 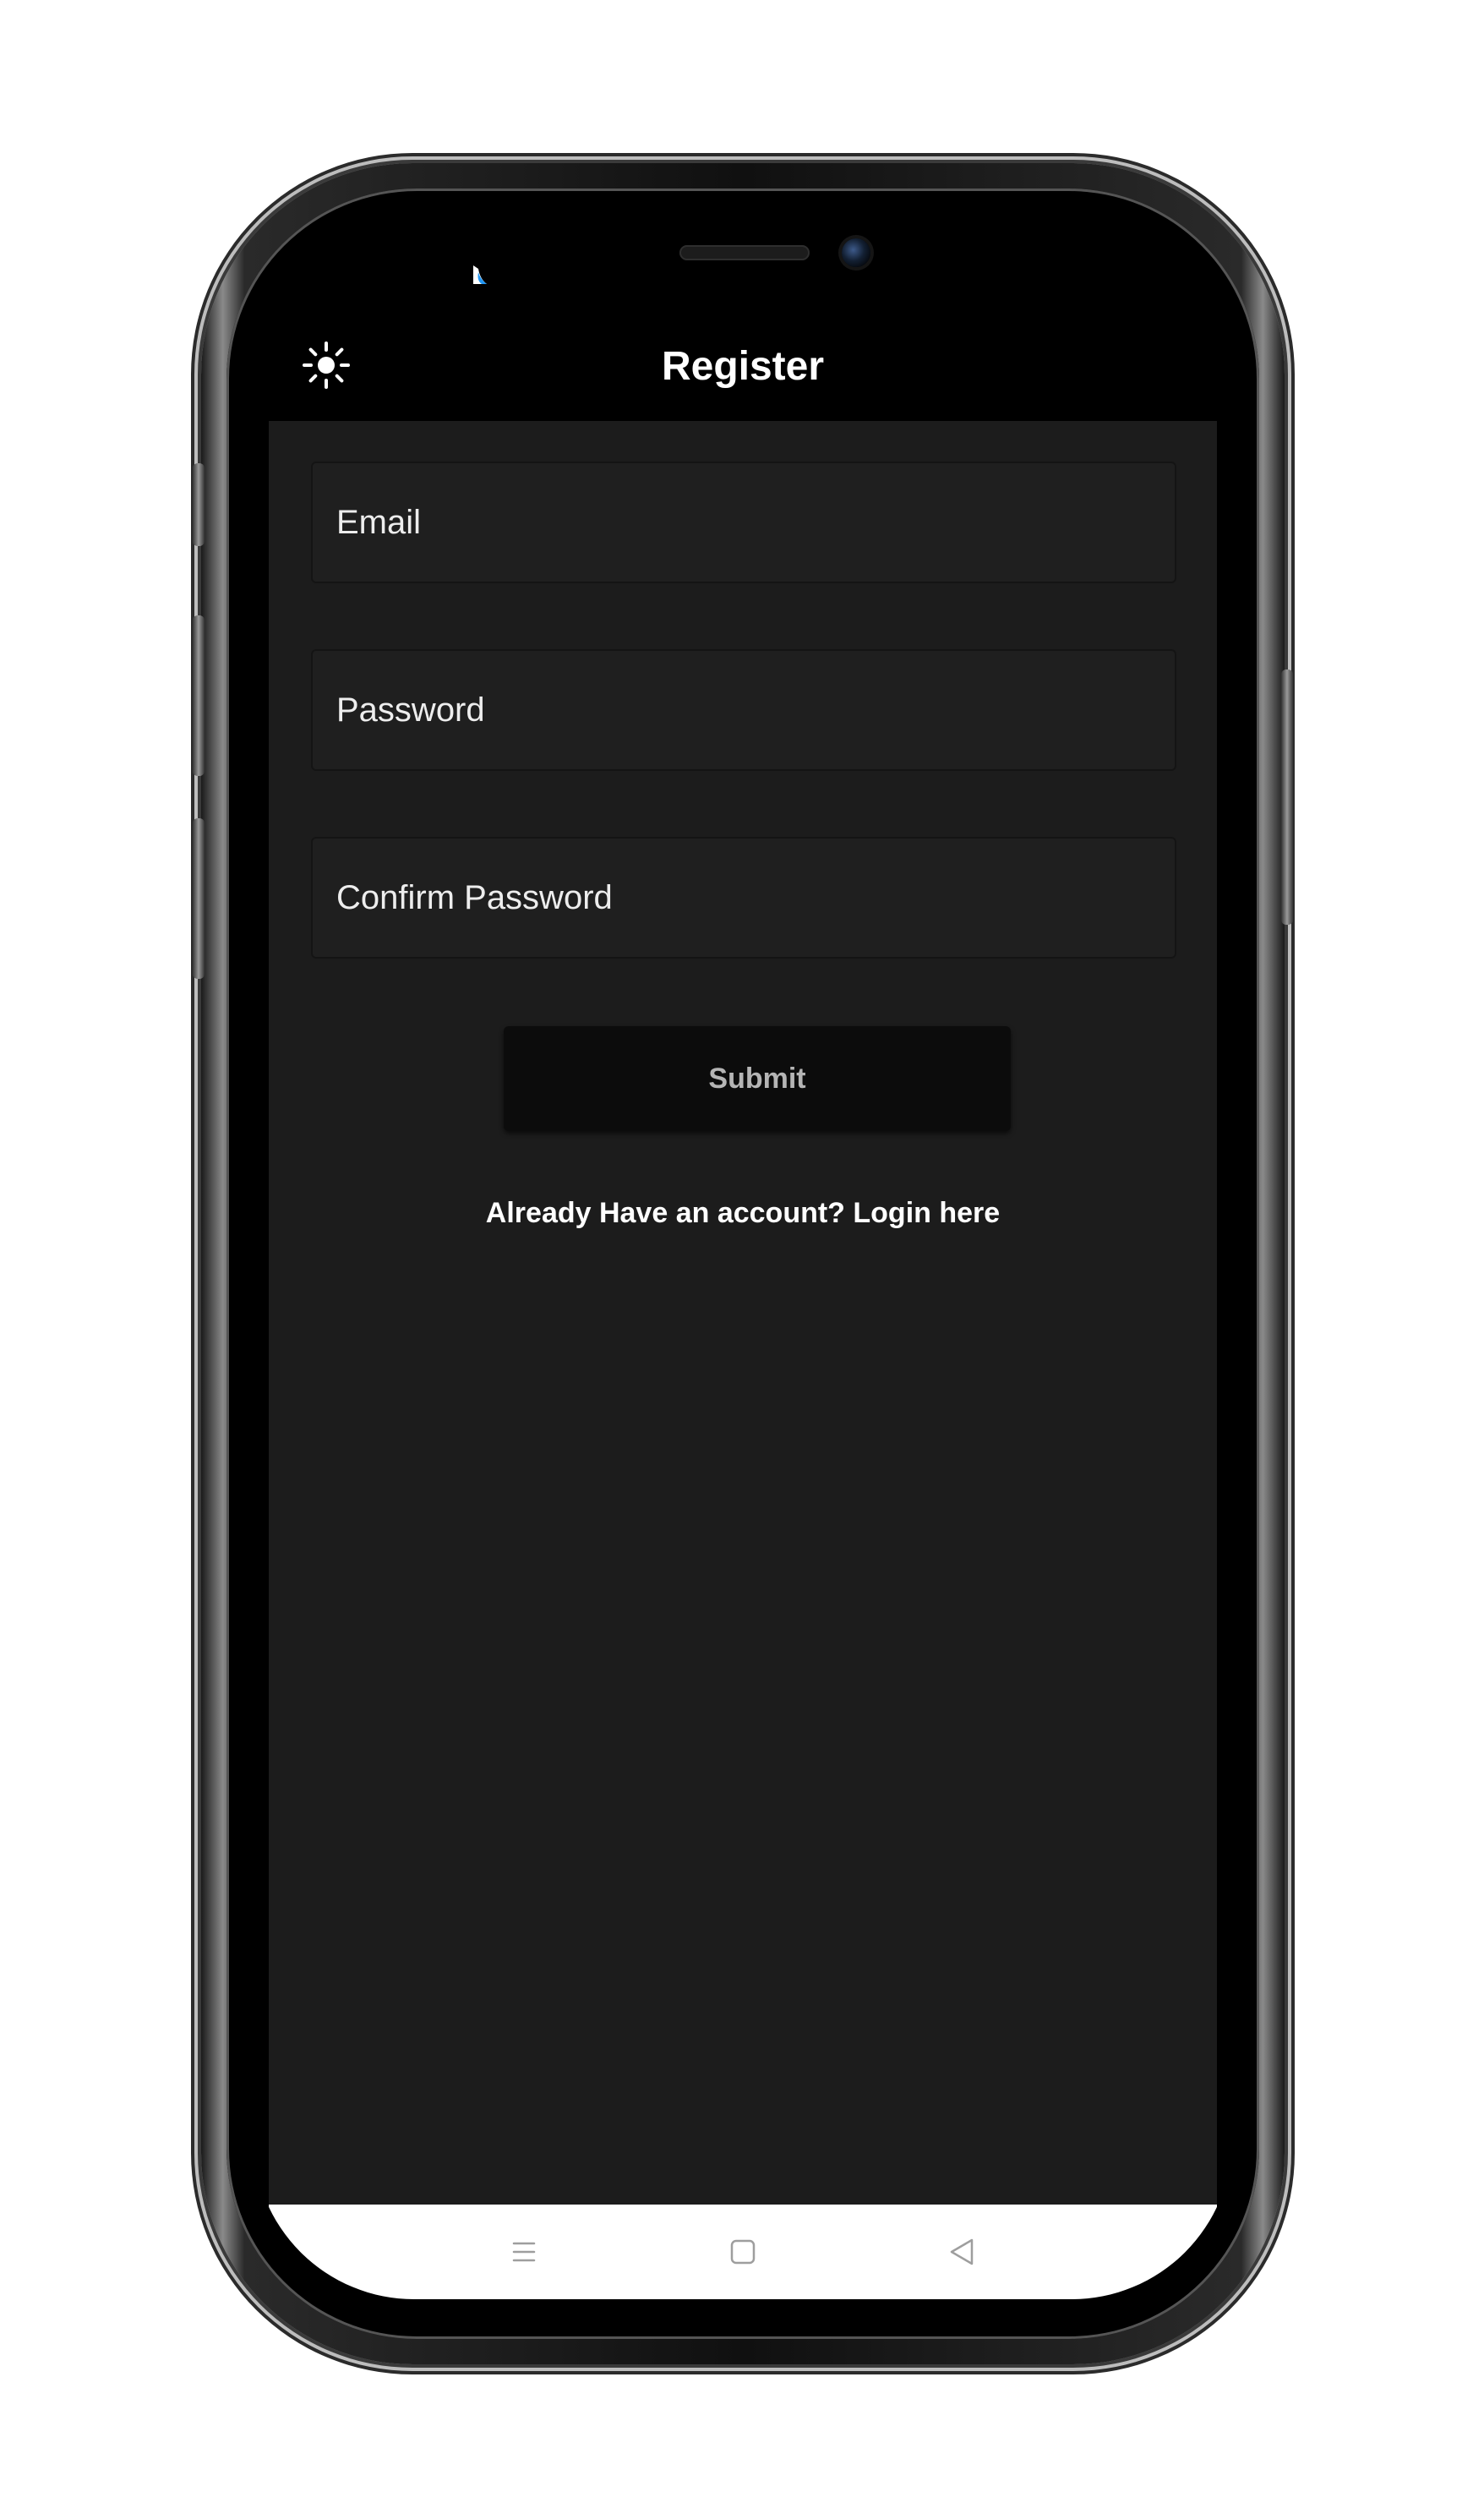 I want to click on app-bar: Register, so click(x=743, y=366).